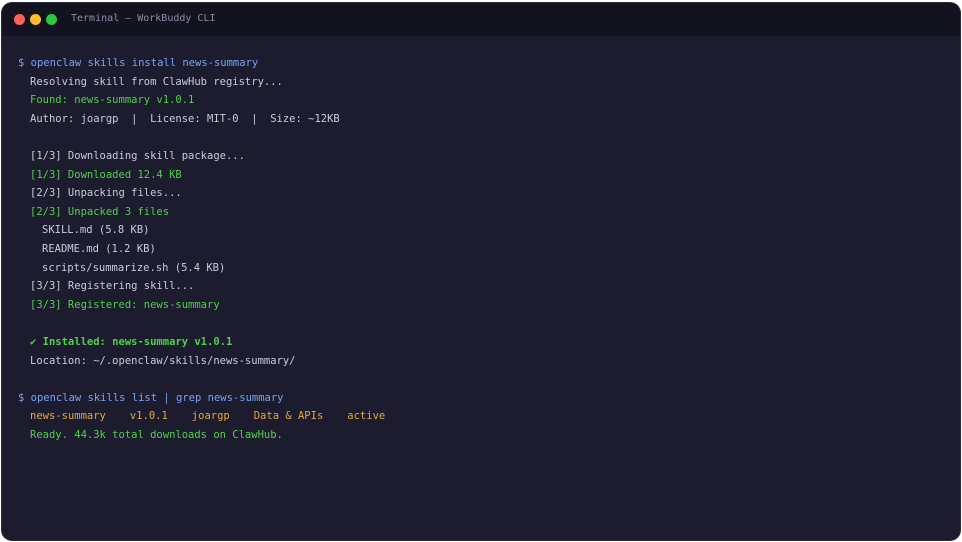  I want to click on skill-status: active, so click(366, 416).